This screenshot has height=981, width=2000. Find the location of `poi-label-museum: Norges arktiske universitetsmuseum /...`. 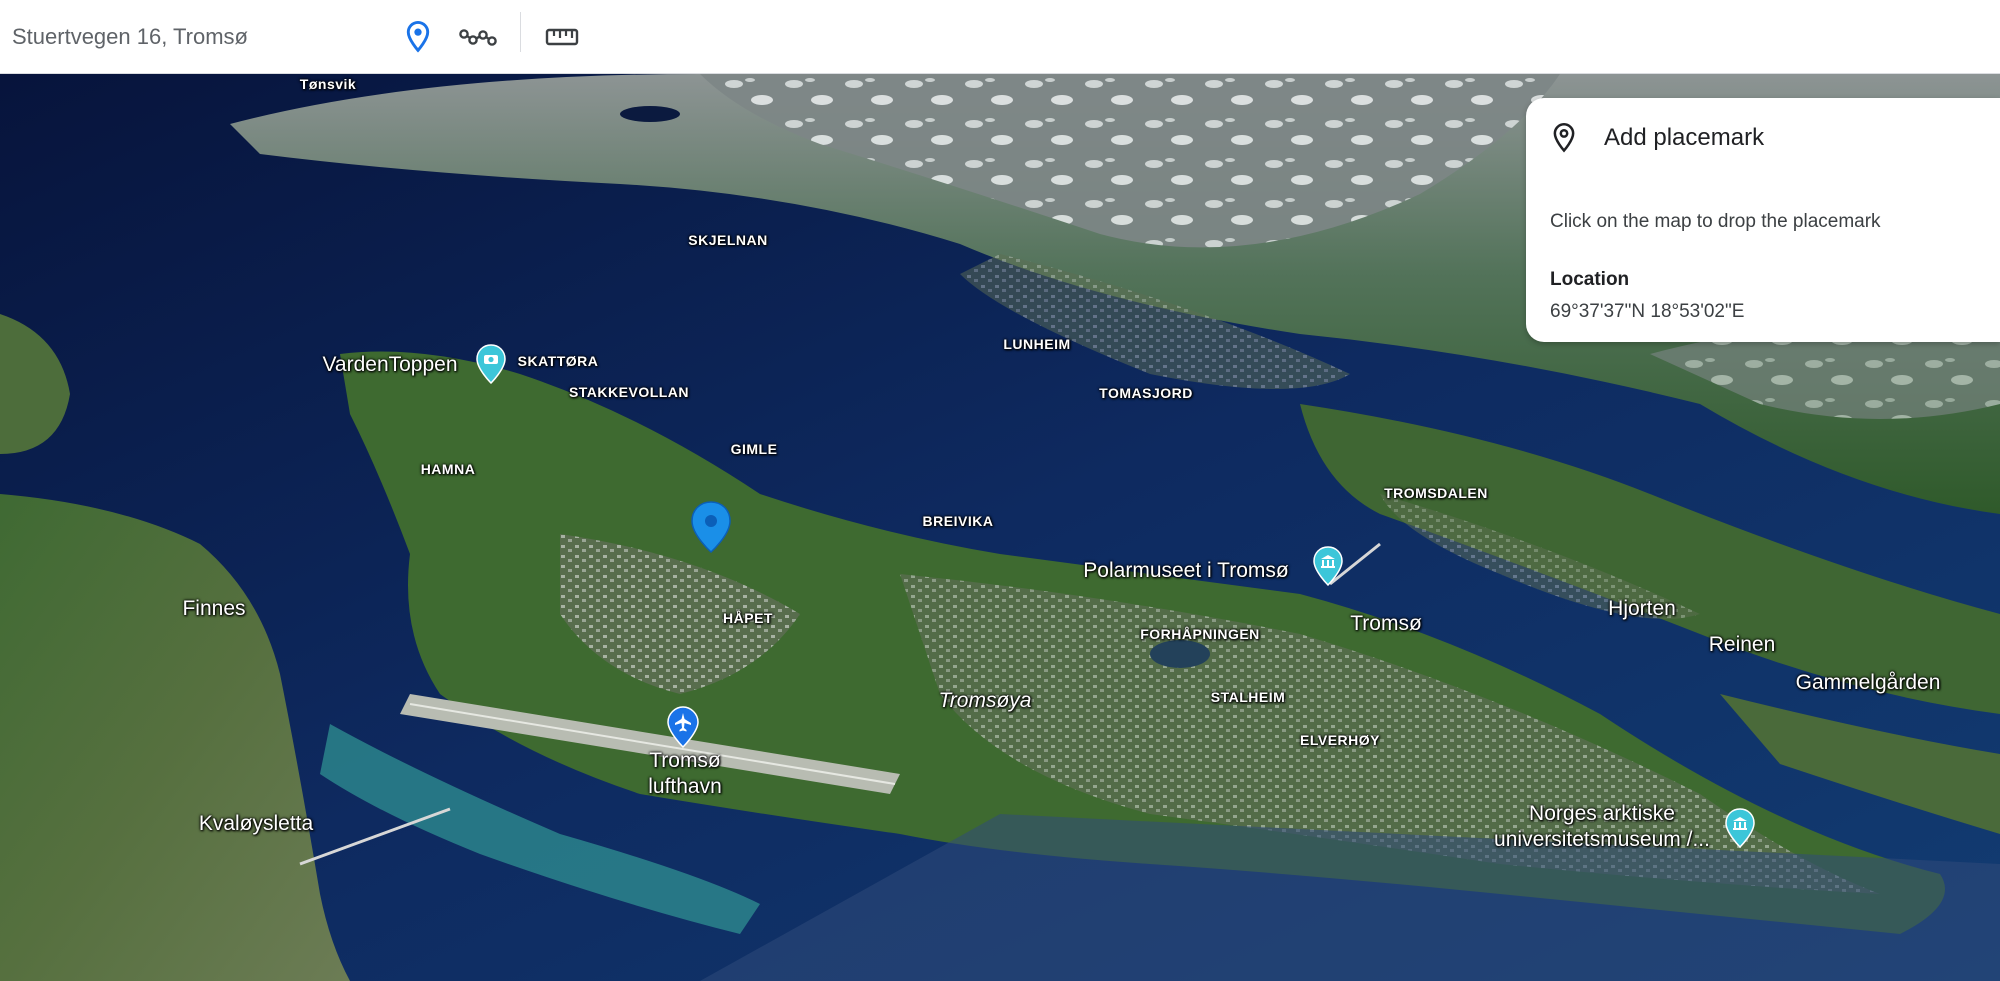

poi-label-museum: Norges arktiske universitetsmuseum /... is located at coordinates (1602, 827).